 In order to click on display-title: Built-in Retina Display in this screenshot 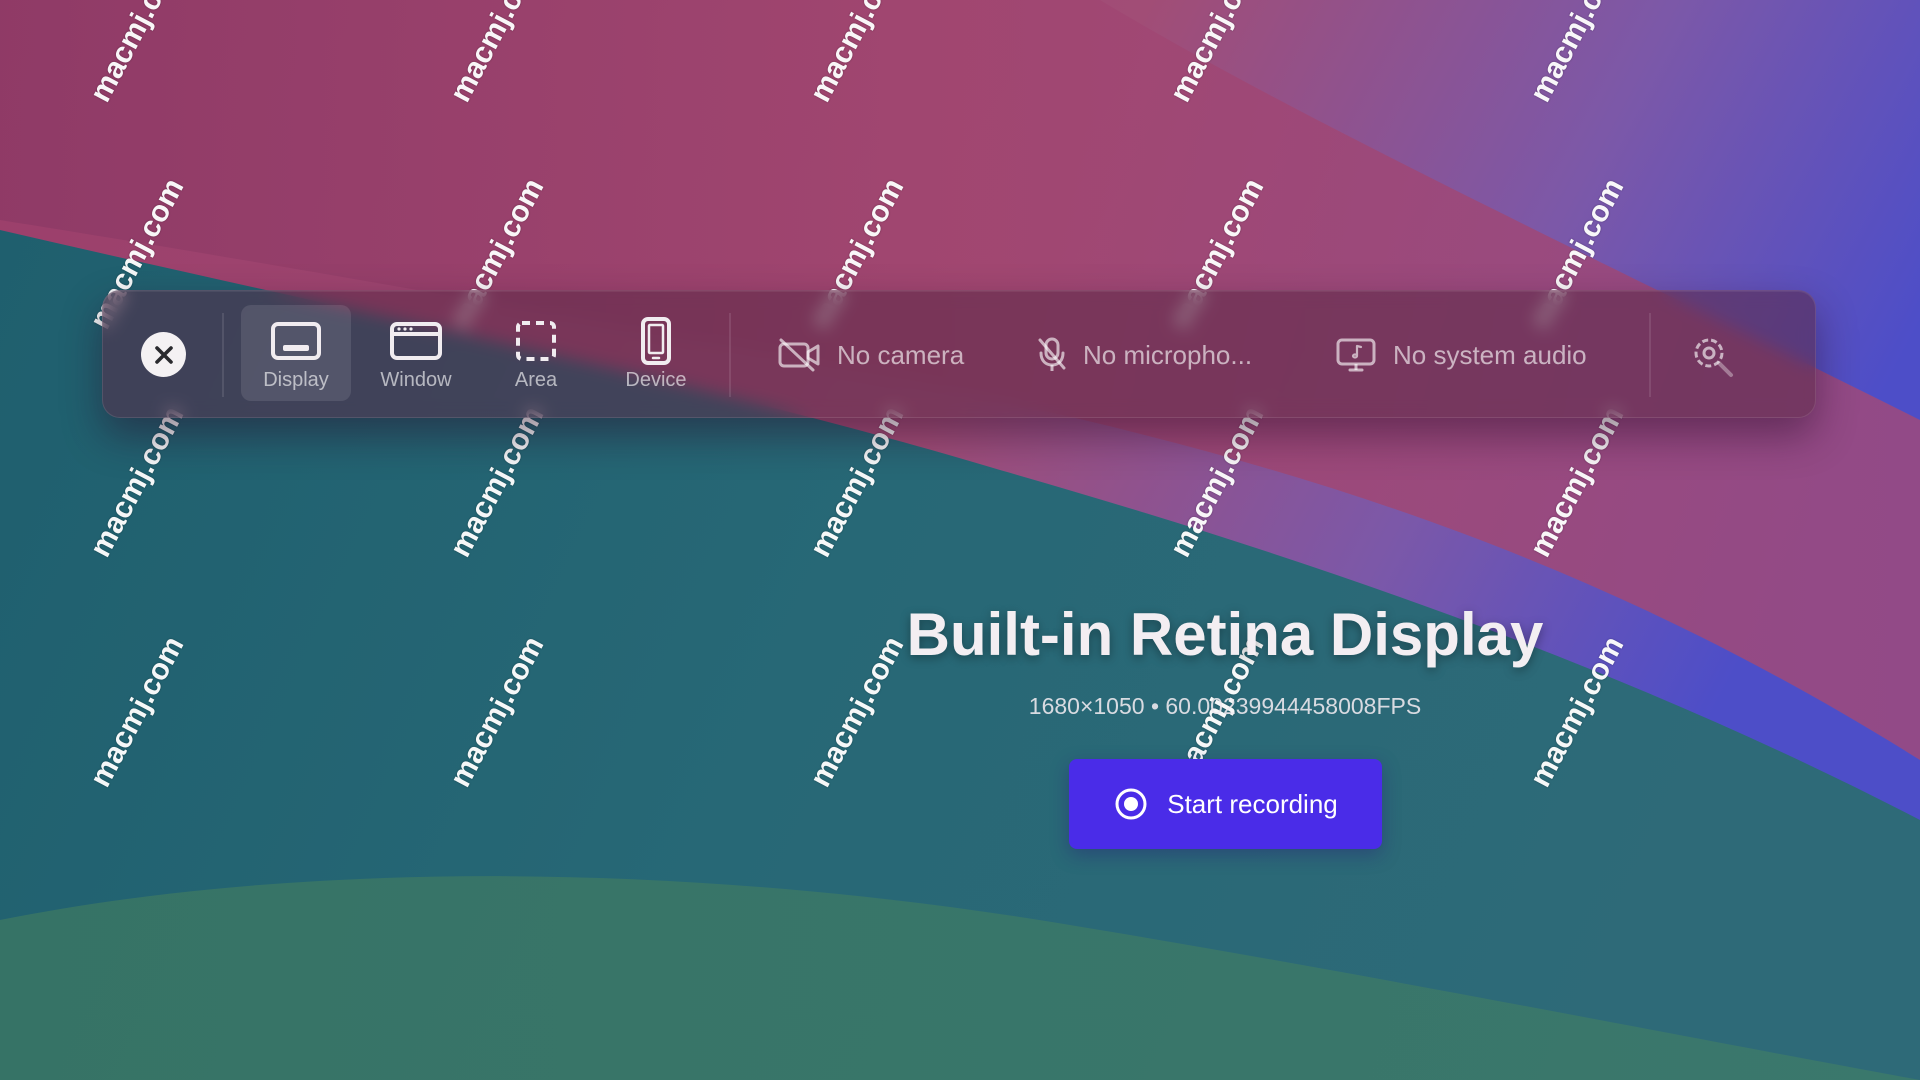, I will do `click(1225, 634)`.